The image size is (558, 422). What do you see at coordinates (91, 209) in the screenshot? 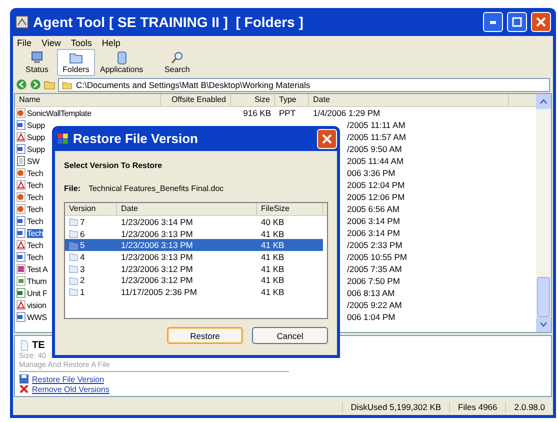
I see `column-header: Version` at bounding box center [91, 209].